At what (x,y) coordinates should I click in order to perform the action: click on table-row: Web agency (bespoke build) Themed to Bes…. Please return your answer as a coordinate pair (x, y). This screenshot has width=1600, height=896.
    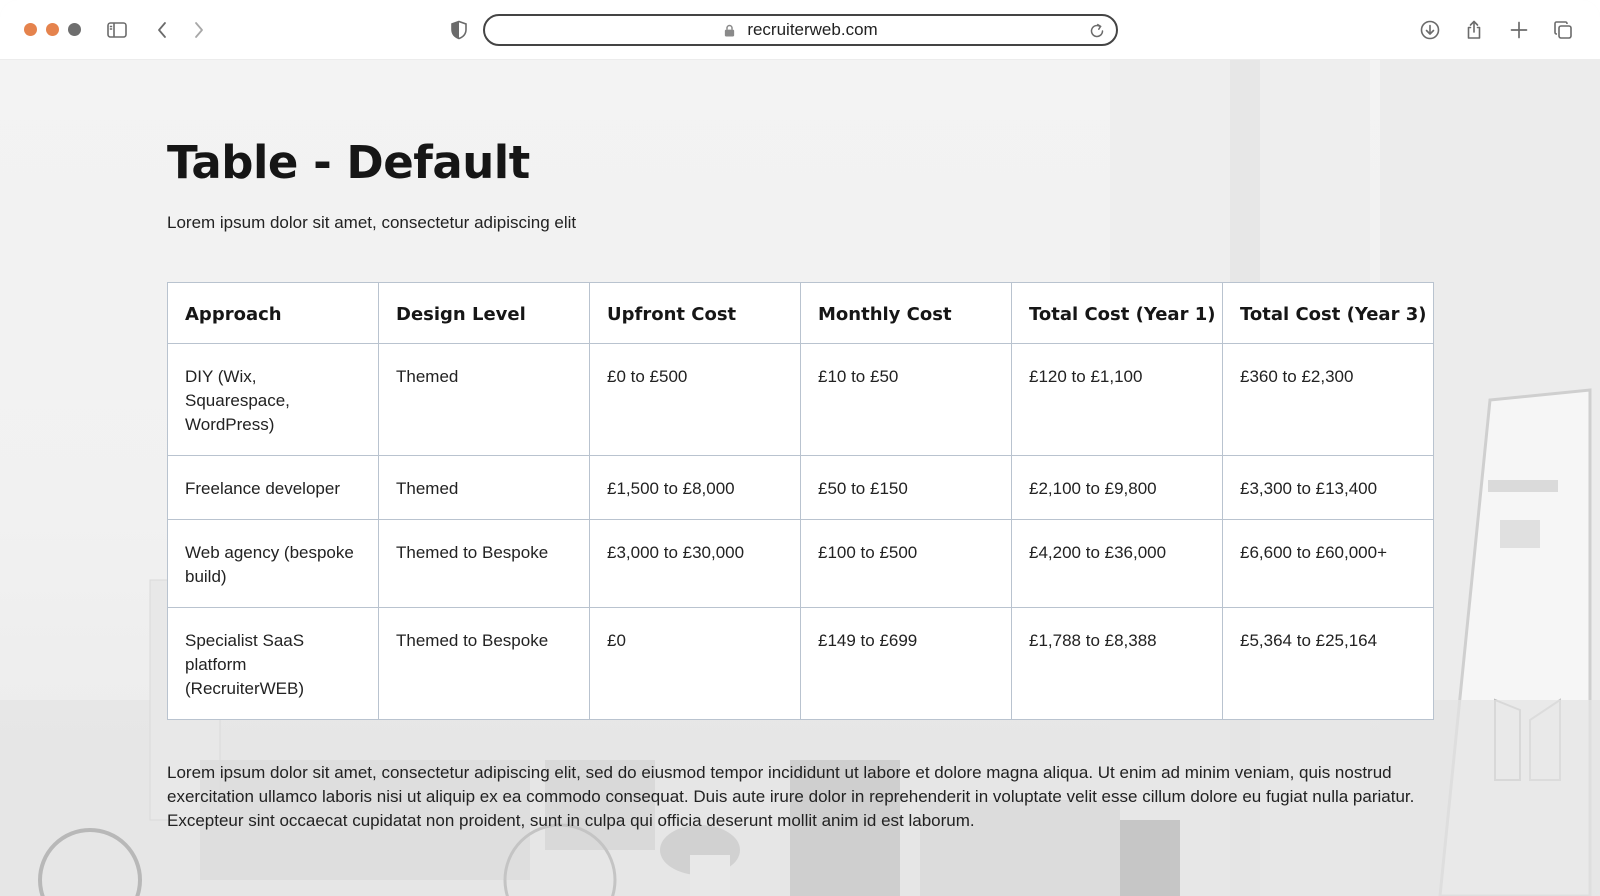
    Looking at the image, I should click on (800, 563).